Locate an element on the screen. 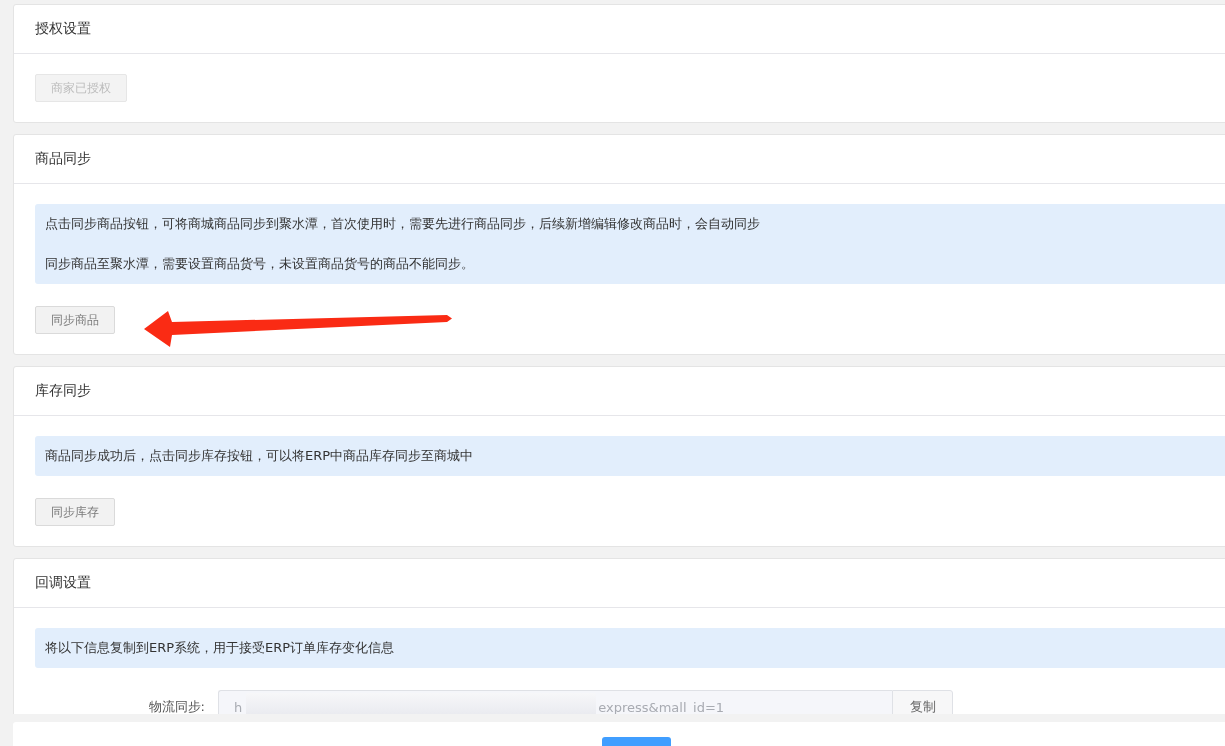 The width and height of the screenshot is (1225, 746). url-field: h express&mall_id=1 is located at coordinates (555, 702).